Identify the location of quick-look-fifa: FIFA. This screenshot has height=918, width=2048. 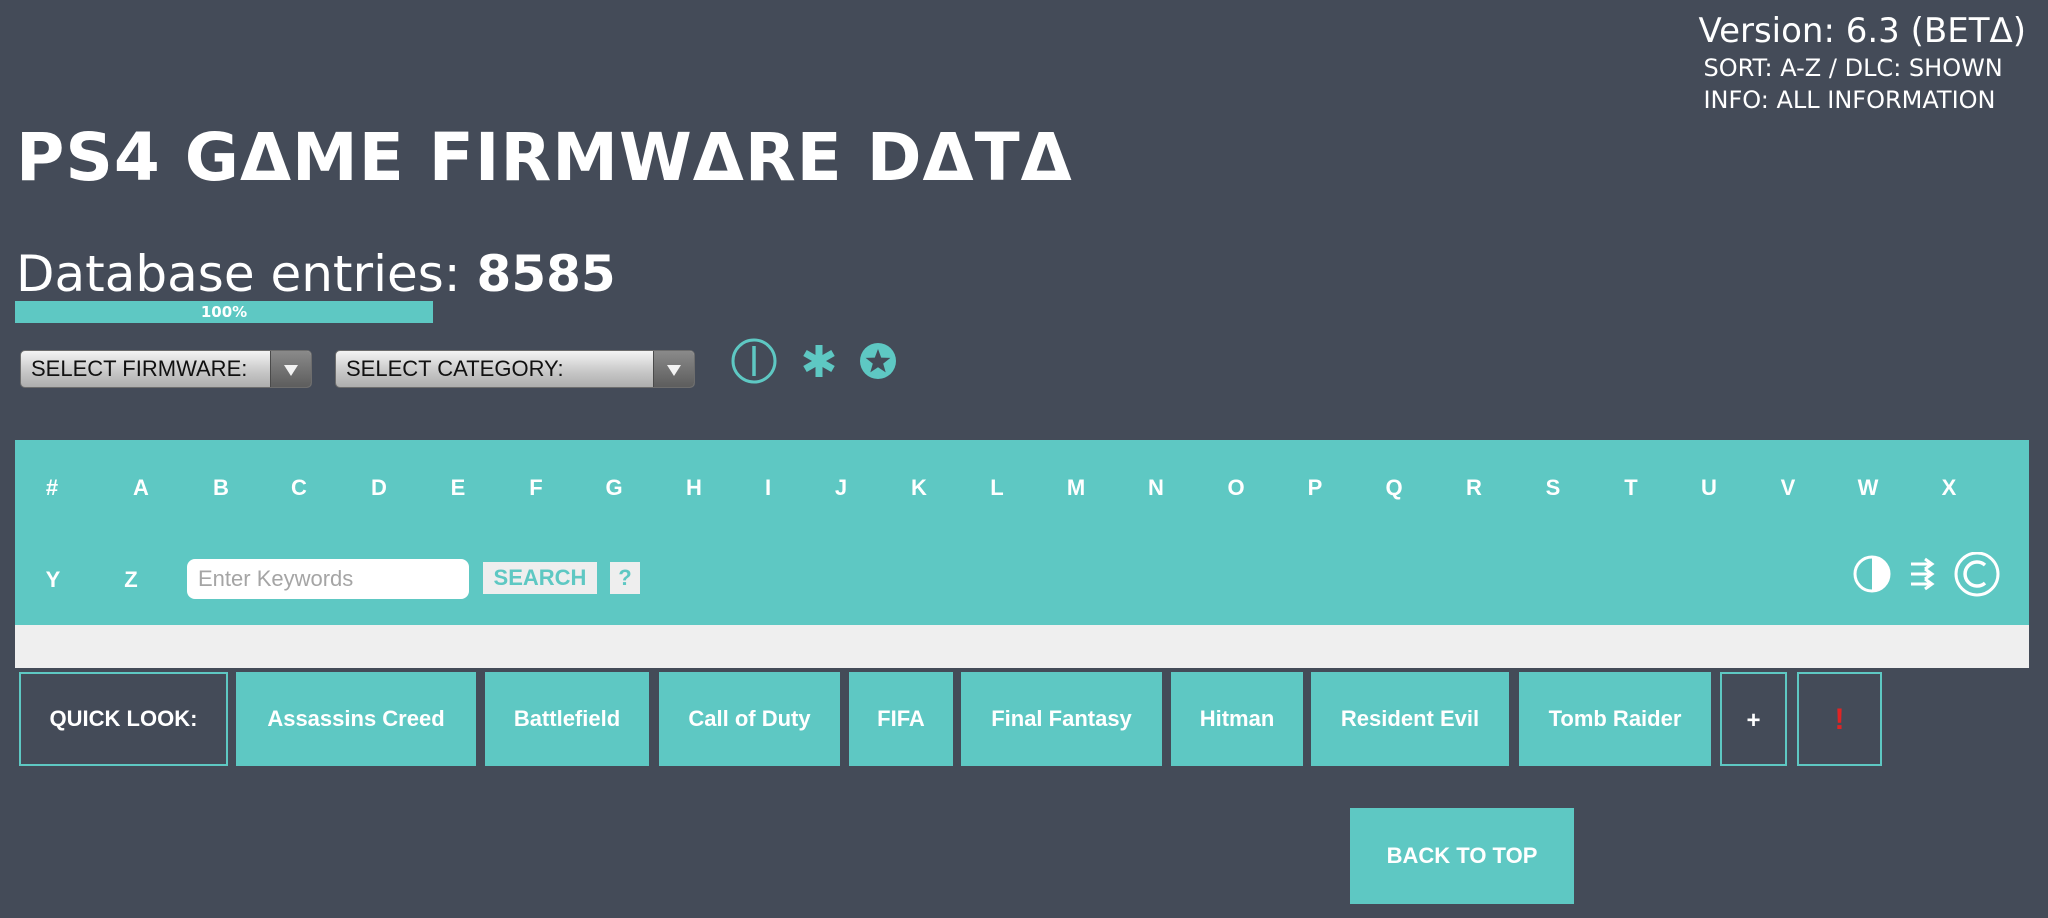
(901, 719).